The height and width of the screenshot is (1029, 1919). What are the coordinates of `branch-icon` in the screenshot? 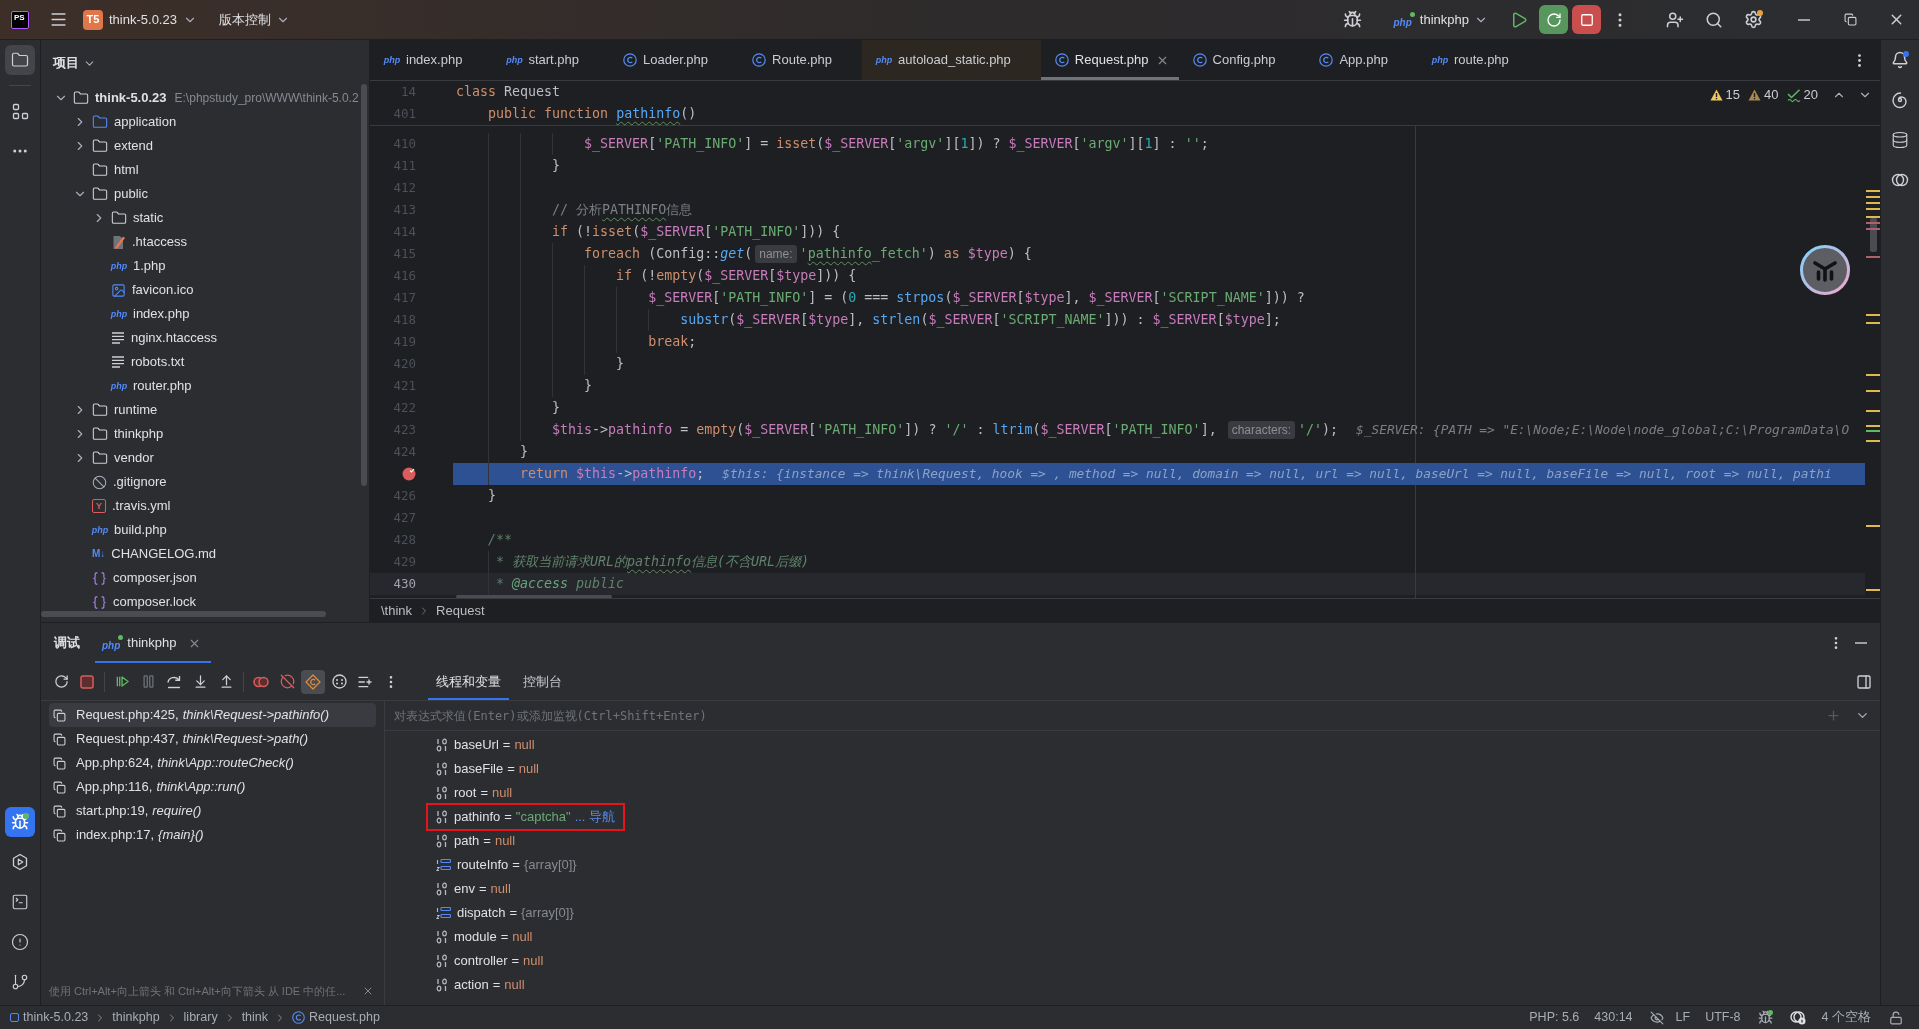 It's located at (20, 982).